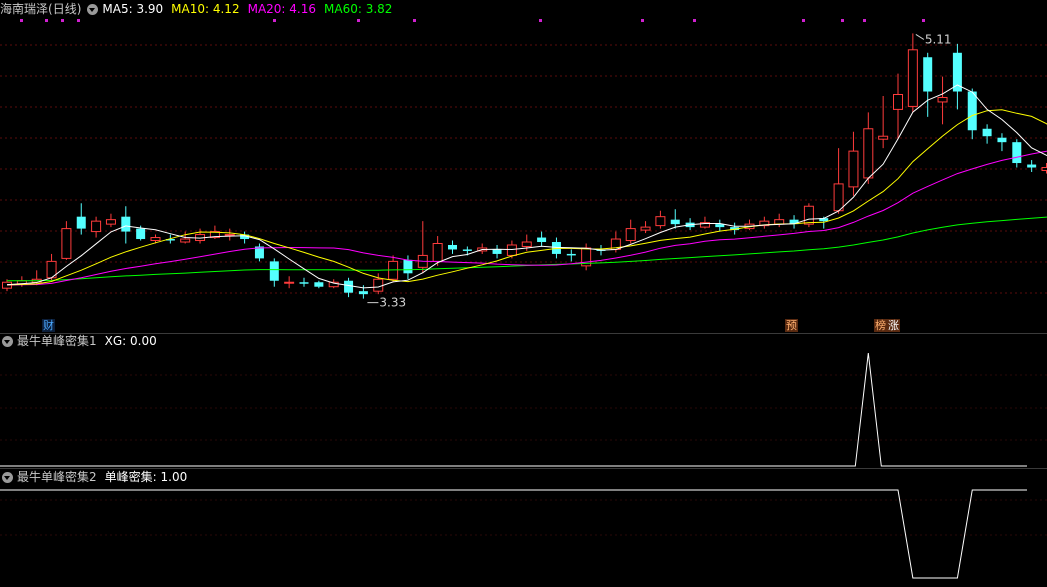  Describe the element at coordinates (146, 477) in the screenshot. I see `indicator2-value: 单峰密集: 1.00` at that location.